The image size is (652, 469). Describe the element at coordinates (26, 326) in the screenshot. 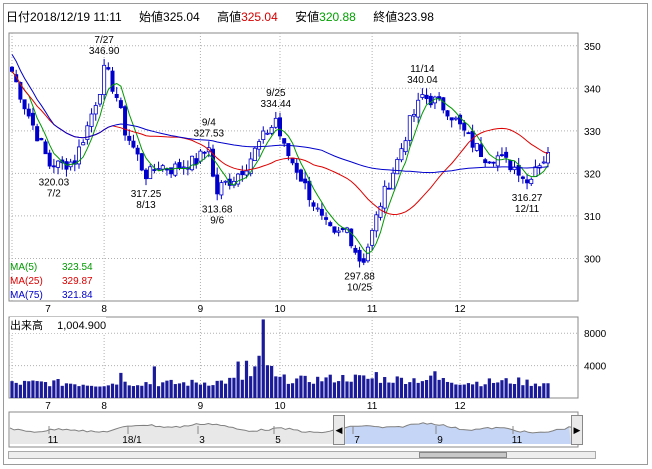

I see `volume-label-text: 出来高` at that location.